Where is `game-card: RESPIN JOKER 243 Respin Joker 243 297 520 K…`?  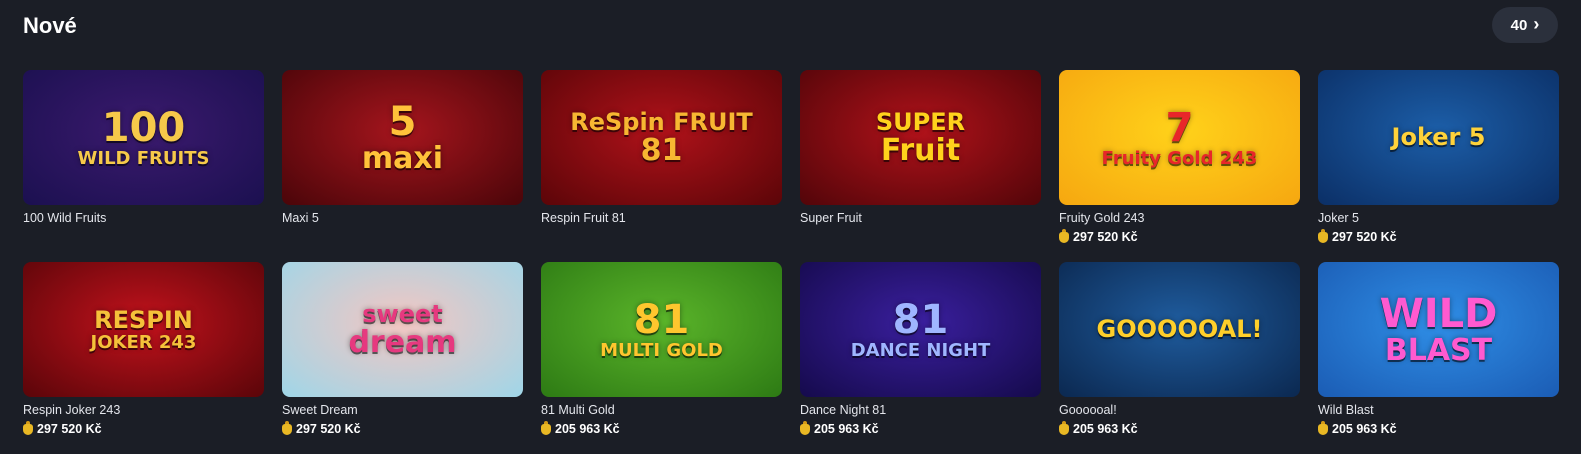
game-card: RESPIN JOKER 243 Respin Joker 243 297 520 K… is located at coordinates (143, 358).